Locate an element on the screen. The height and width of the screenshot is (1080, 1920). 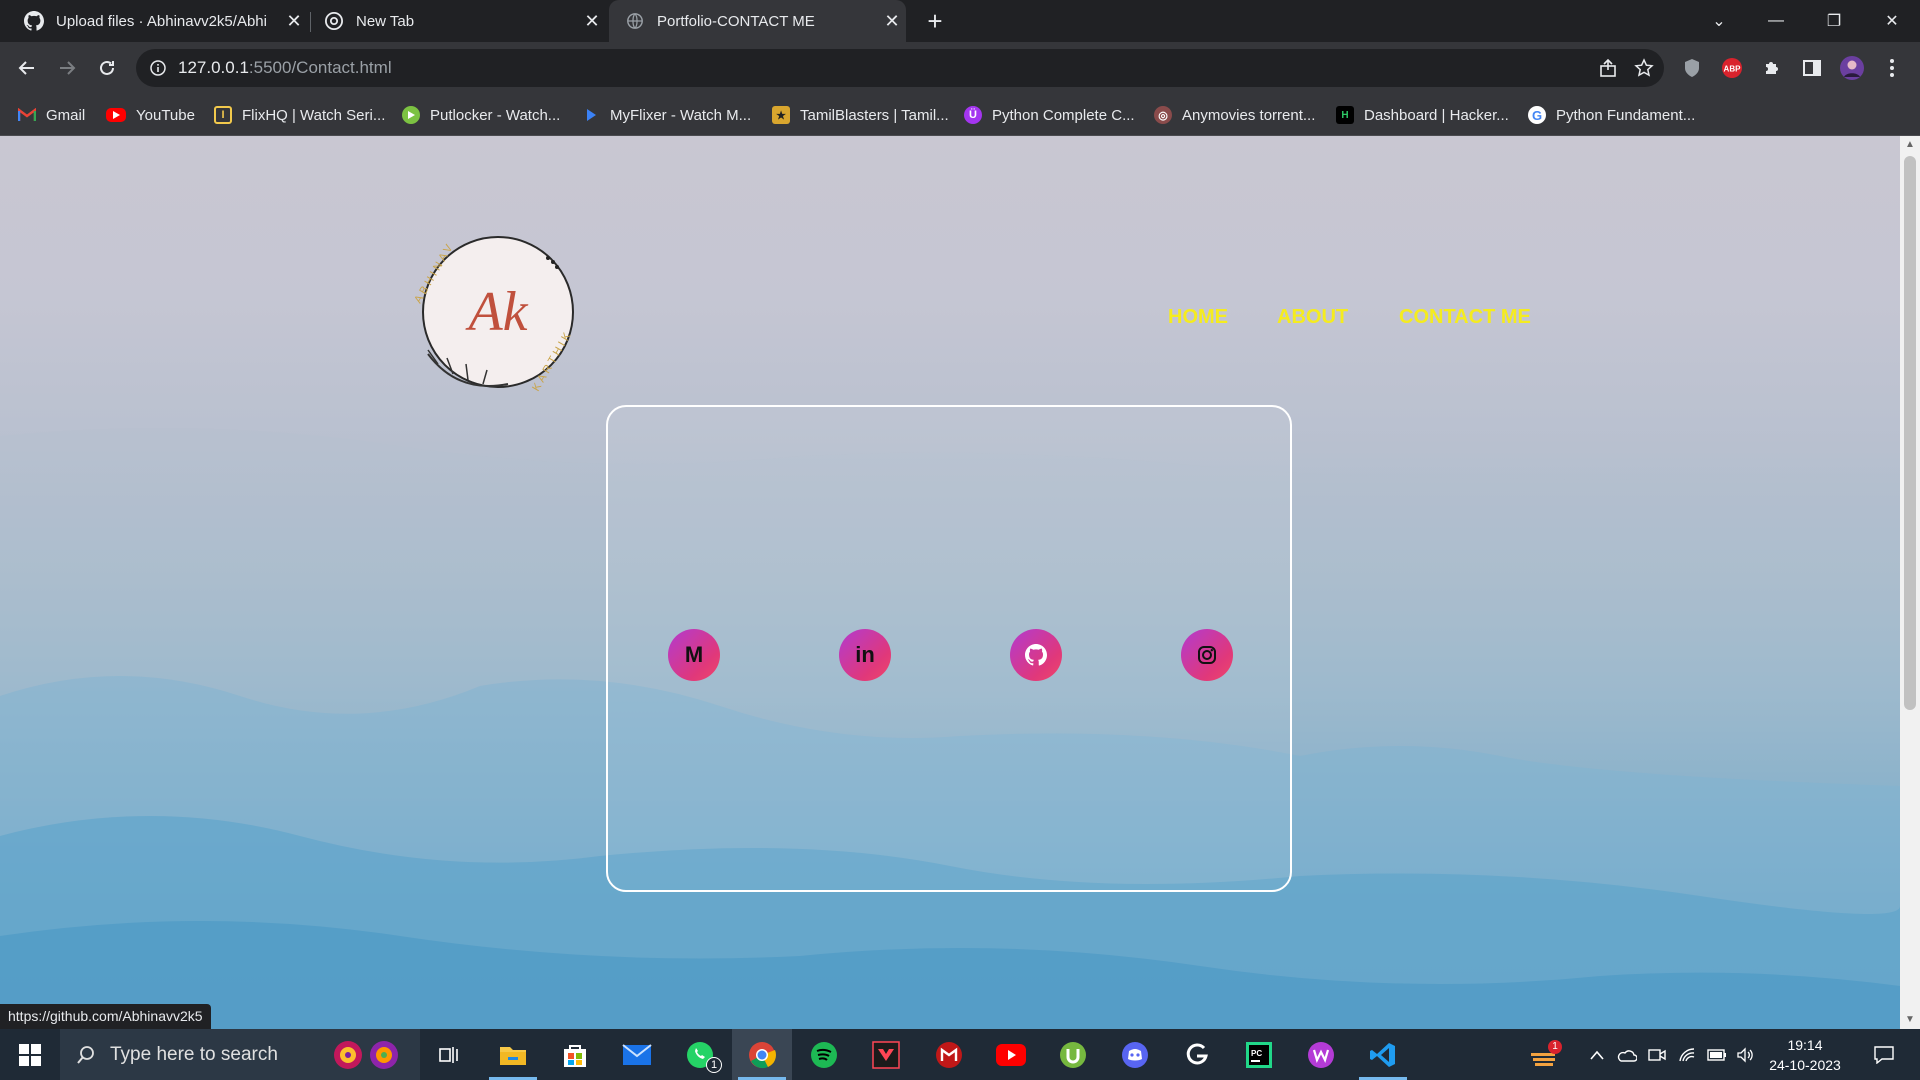
putlocker-icon is located at coordinates (411, 115).